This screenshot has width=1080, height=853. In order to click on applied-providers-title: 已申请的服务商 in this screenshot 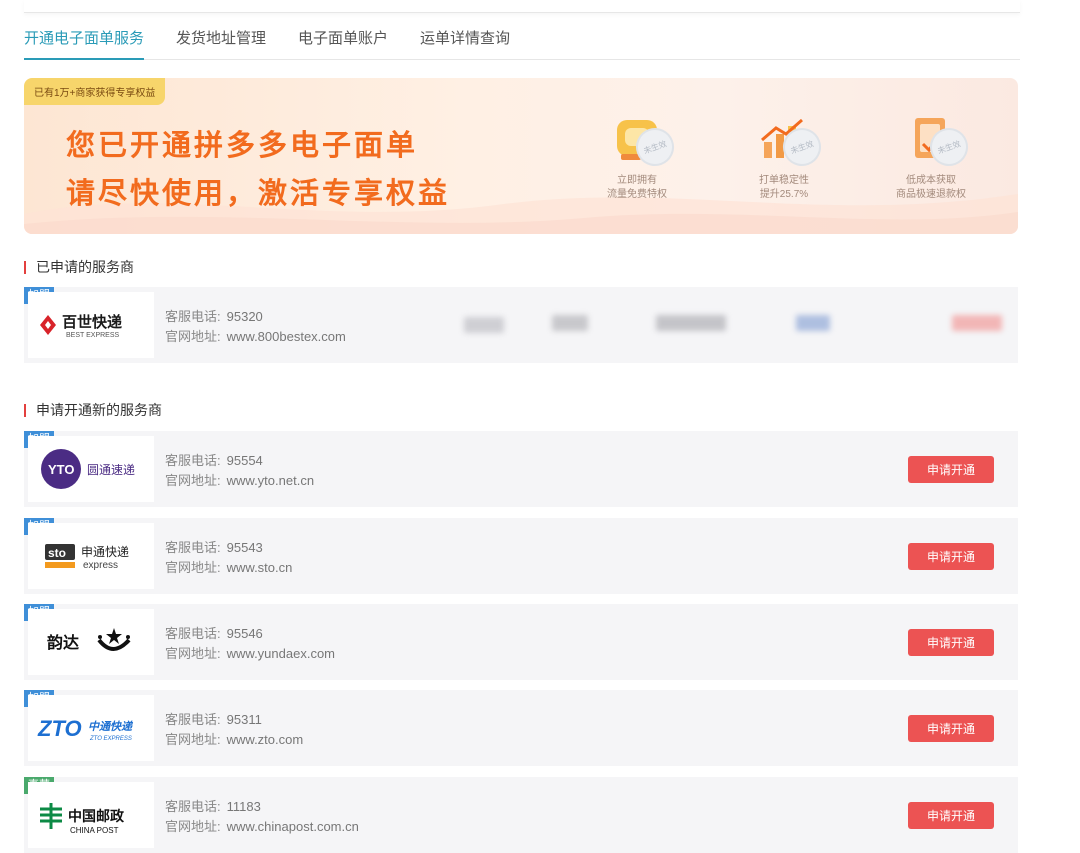, I will do `click(79, 267)`.